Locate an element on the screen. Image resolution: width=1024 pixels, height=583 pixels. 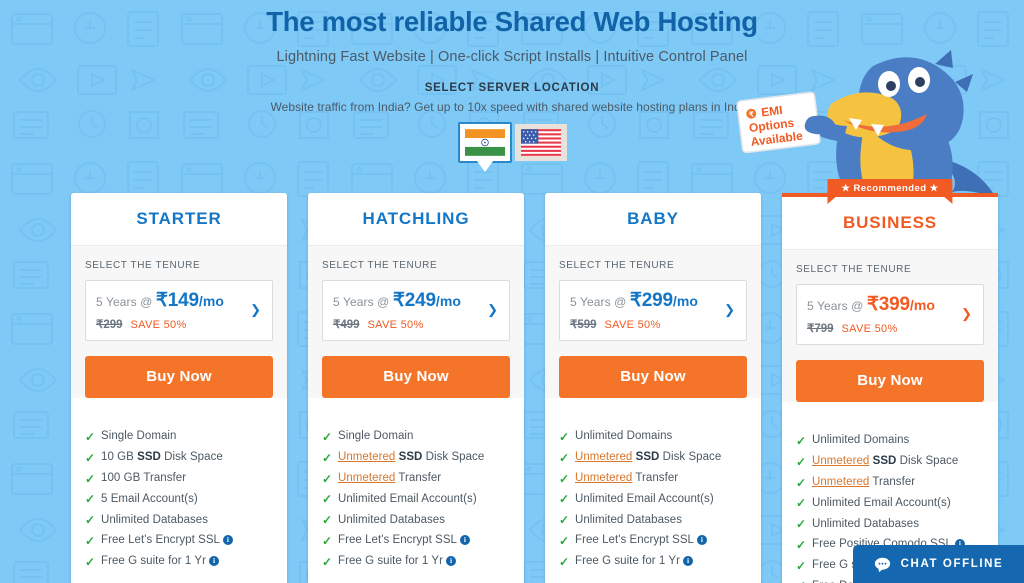
feature-text: 5 Email Account(s) is located at coordinates (149, 498).